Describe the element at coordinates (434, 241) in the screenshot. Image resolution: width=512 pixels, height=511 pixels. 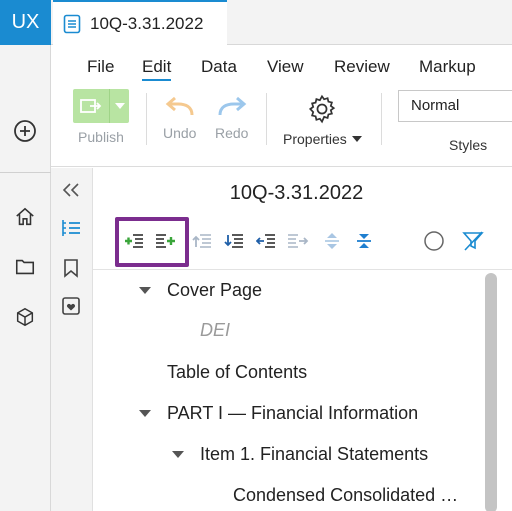
I see `circle-icon` at that location.